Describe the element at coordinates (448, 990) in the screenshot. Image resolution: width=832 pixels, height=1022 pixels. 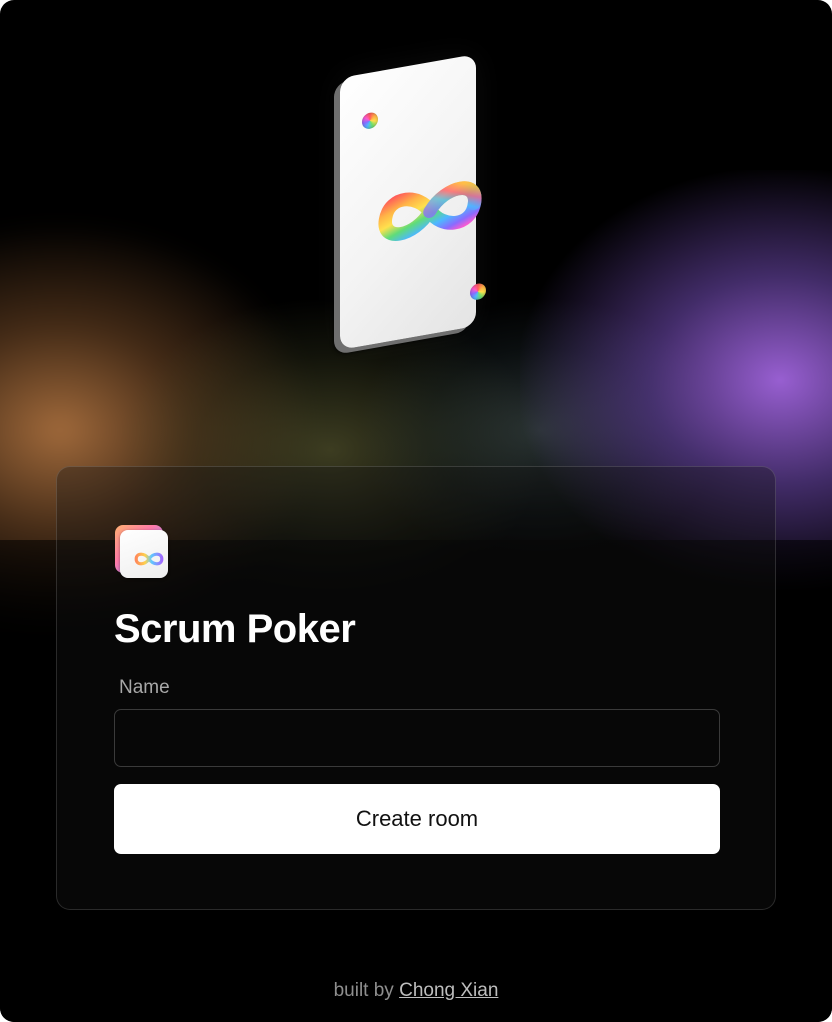
I see `author-link: Chong Xian` at that location.